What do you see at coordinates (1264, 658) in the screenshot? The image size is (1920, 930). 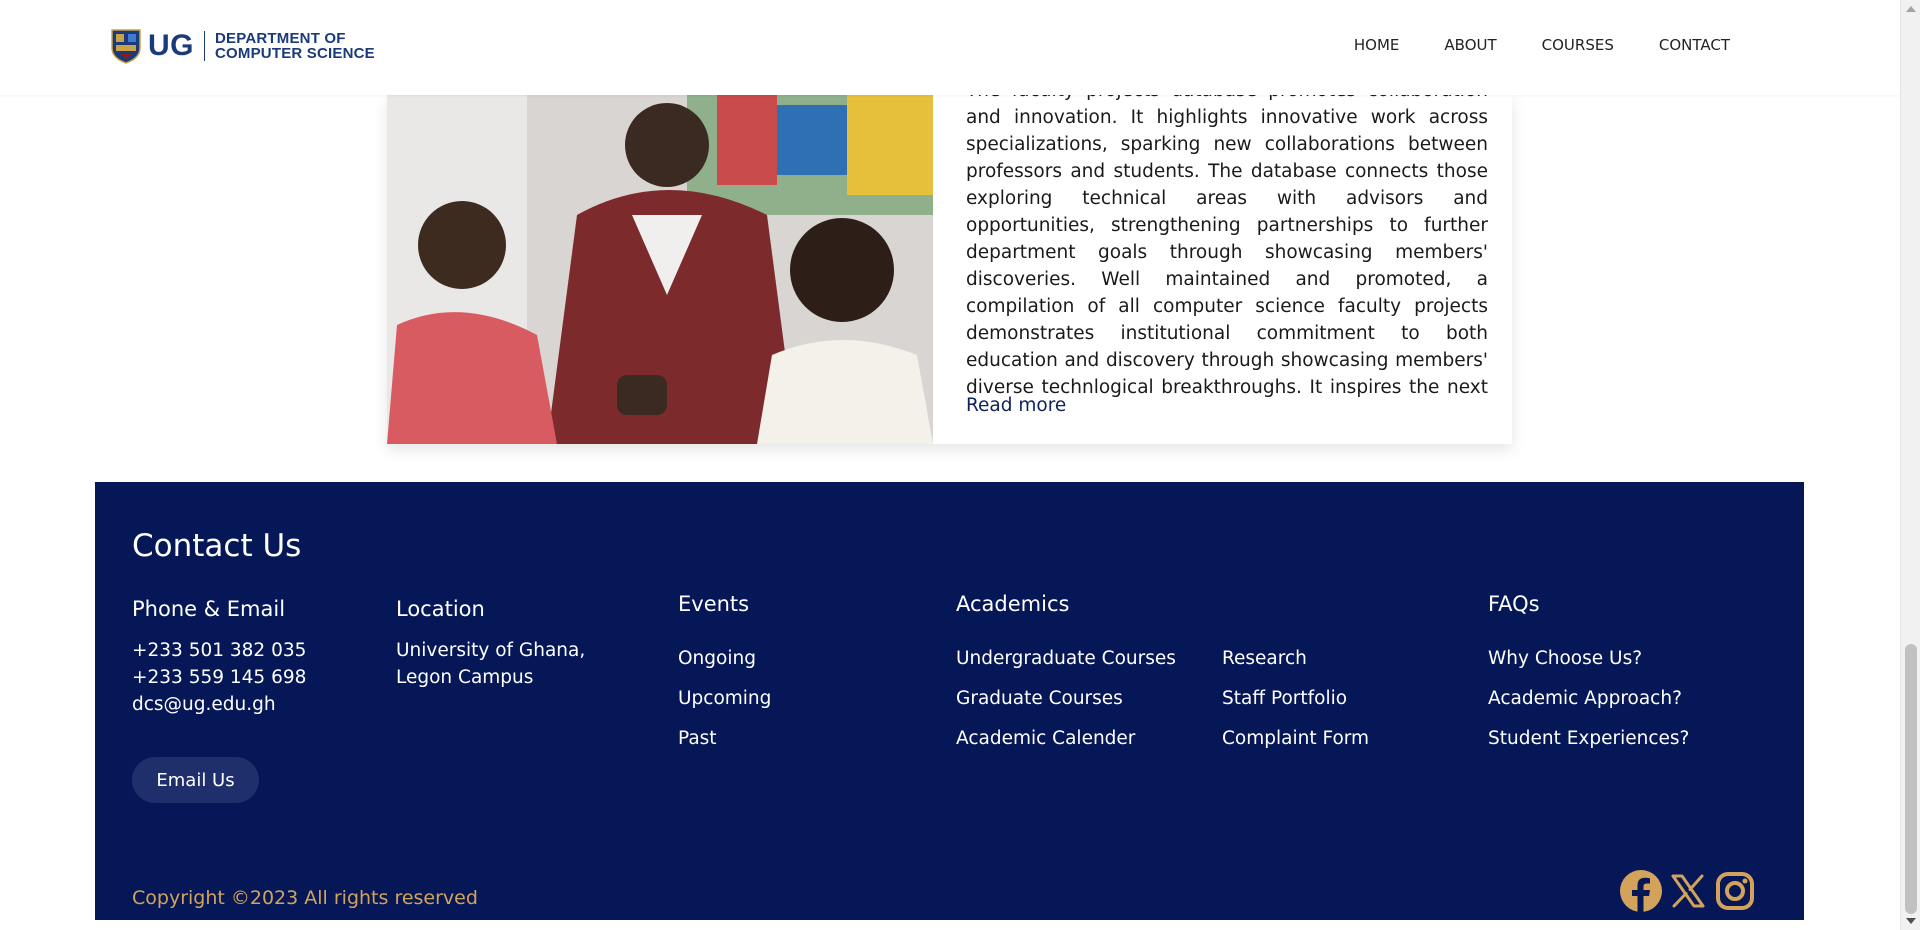 I see `academics-link-research: Research` at bounding box center [1264, 658].